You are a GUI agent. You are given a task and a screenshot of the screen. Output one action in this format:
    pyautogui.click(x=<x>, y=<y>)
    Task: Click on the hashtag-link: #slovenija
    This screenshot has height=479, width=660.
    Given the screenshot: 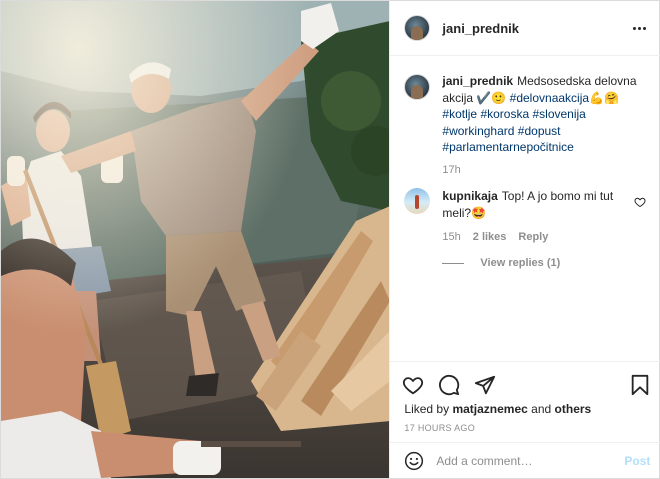 What is the action you would take?
    pyautogui.click(x=558, y=114)
    